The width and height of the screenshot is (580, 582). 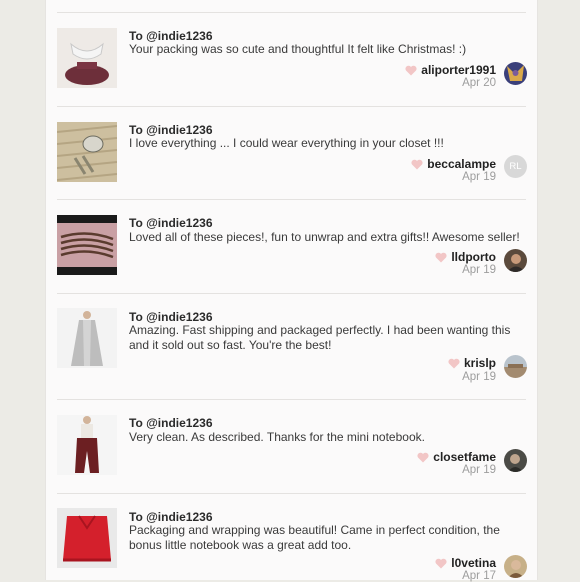 What do you see at coordinates (464, 457) in the screenshot?
I see `username: closetfame` at bounding box center [464, 457].